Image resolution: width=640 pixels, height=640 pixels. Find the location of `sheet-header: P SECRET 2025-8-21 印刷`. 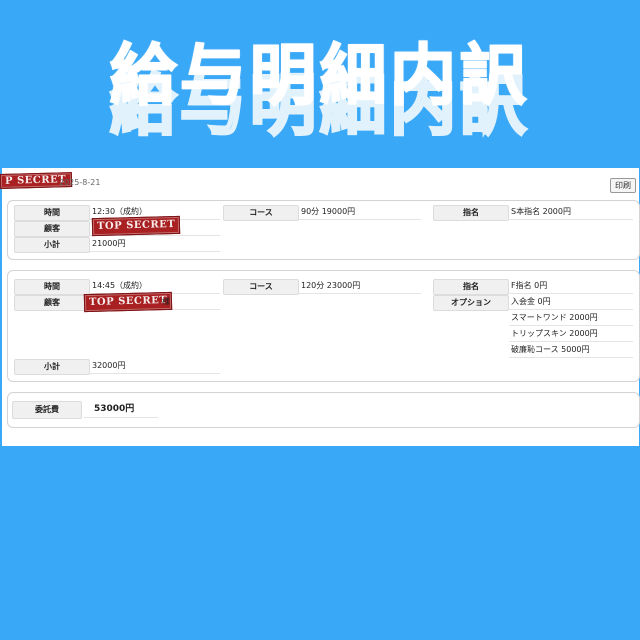

sheet-header: P SECRET 2025-8-21 印刷 is located at coordinates (319, 180).